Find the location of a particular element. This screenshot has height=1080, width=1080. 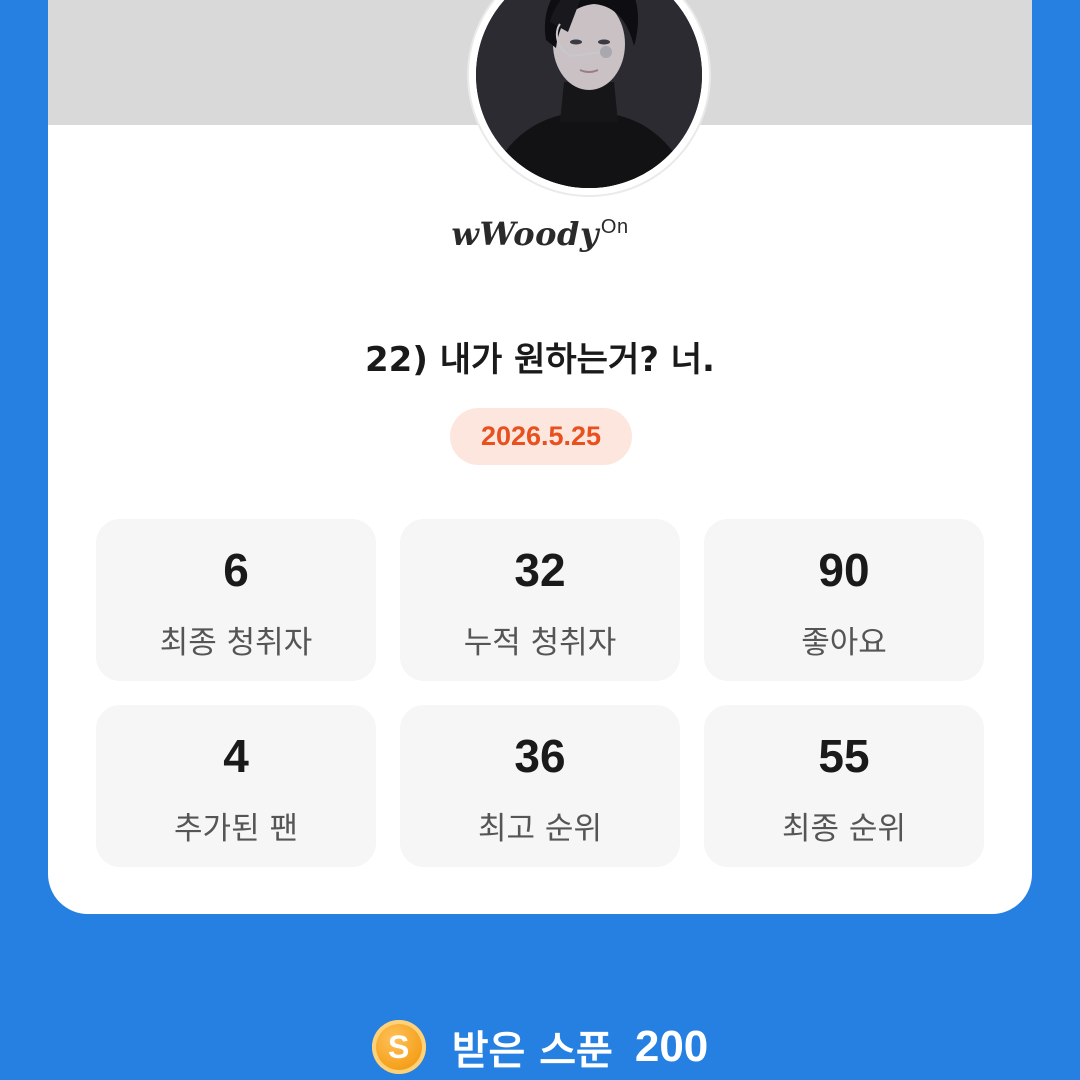

signature-text: wWoody is located at coordinates (525, 234).